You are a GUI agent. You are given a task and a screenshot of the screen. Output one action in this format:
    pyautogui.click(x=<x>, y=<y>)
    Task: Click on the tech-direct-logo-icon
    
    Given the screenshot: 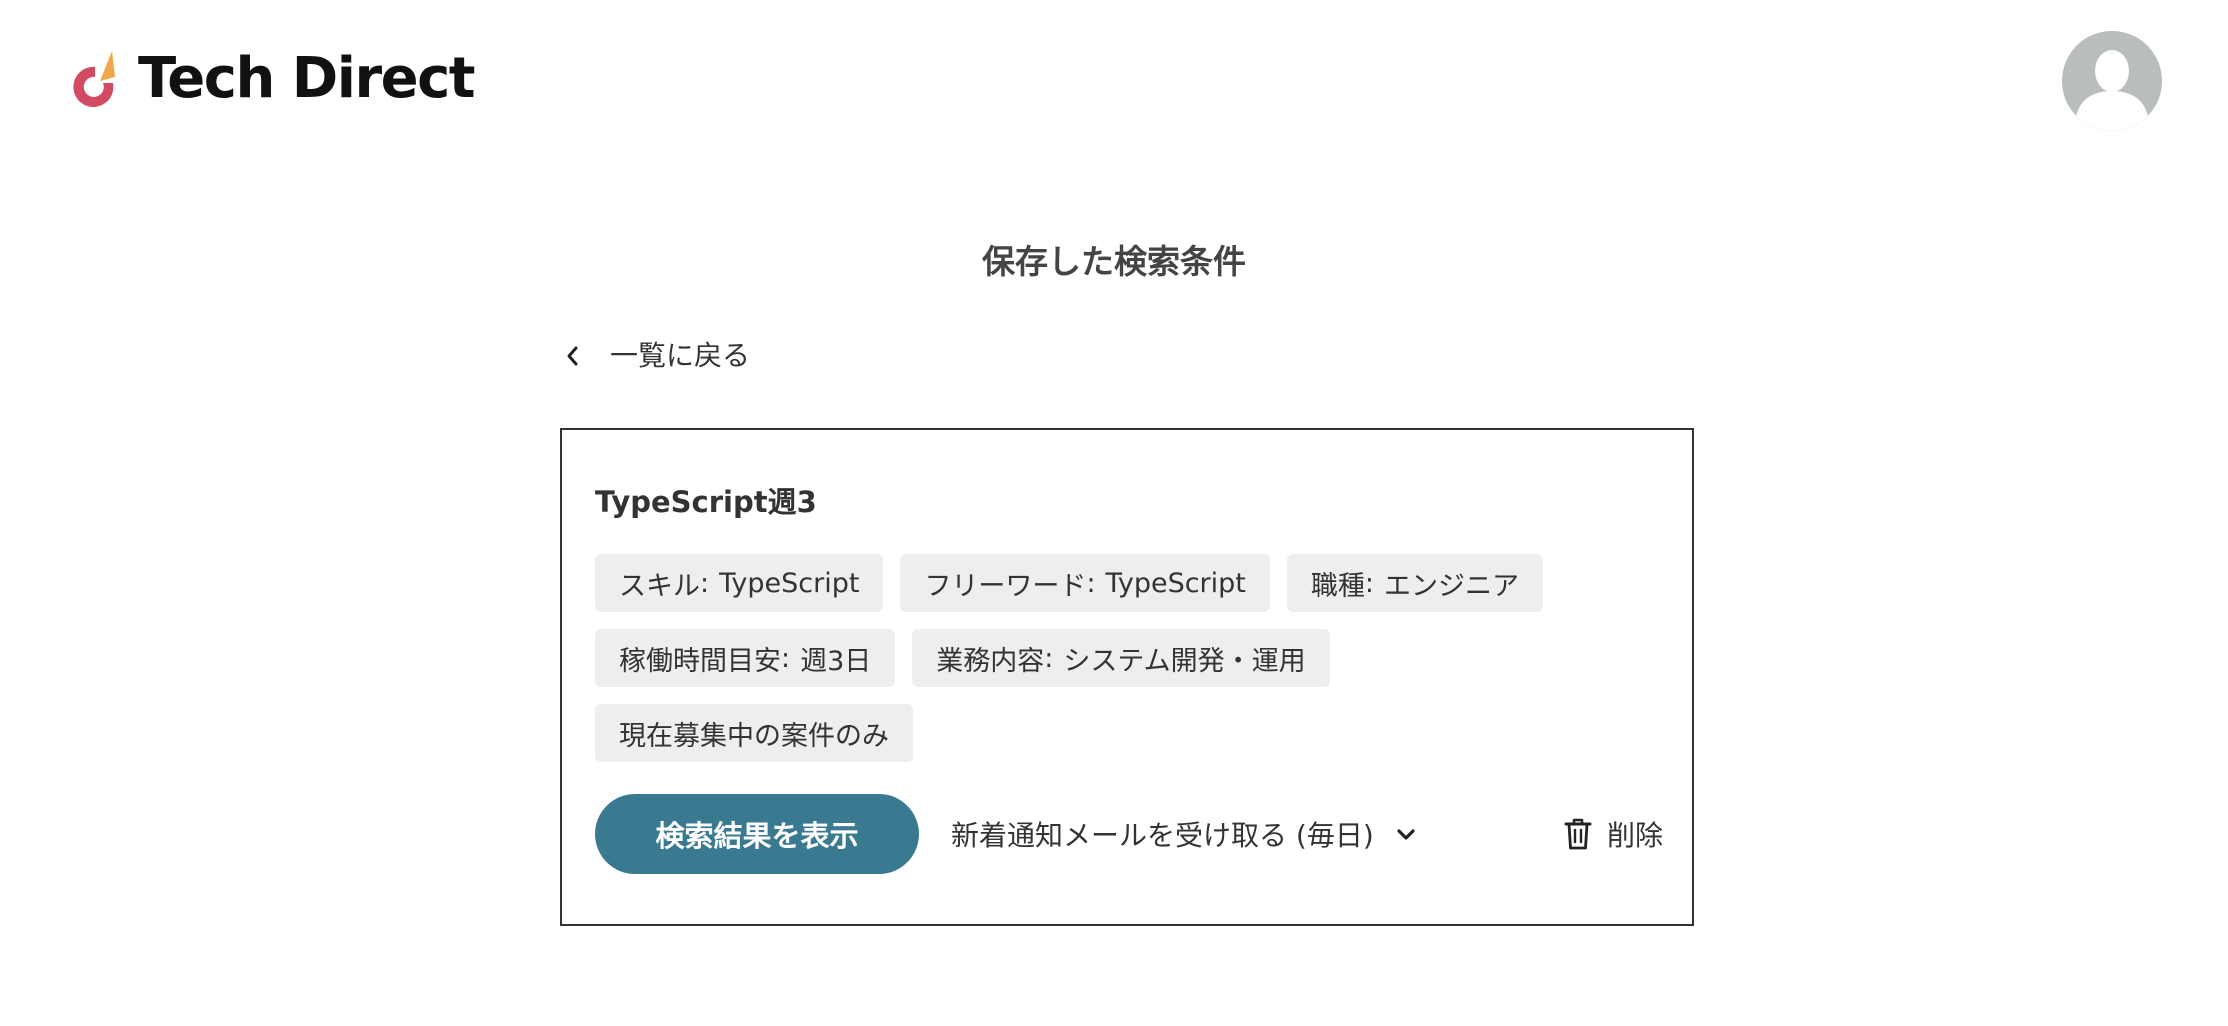 What is the action you would take?
    pyautogui.click(x=94, y=79)
    